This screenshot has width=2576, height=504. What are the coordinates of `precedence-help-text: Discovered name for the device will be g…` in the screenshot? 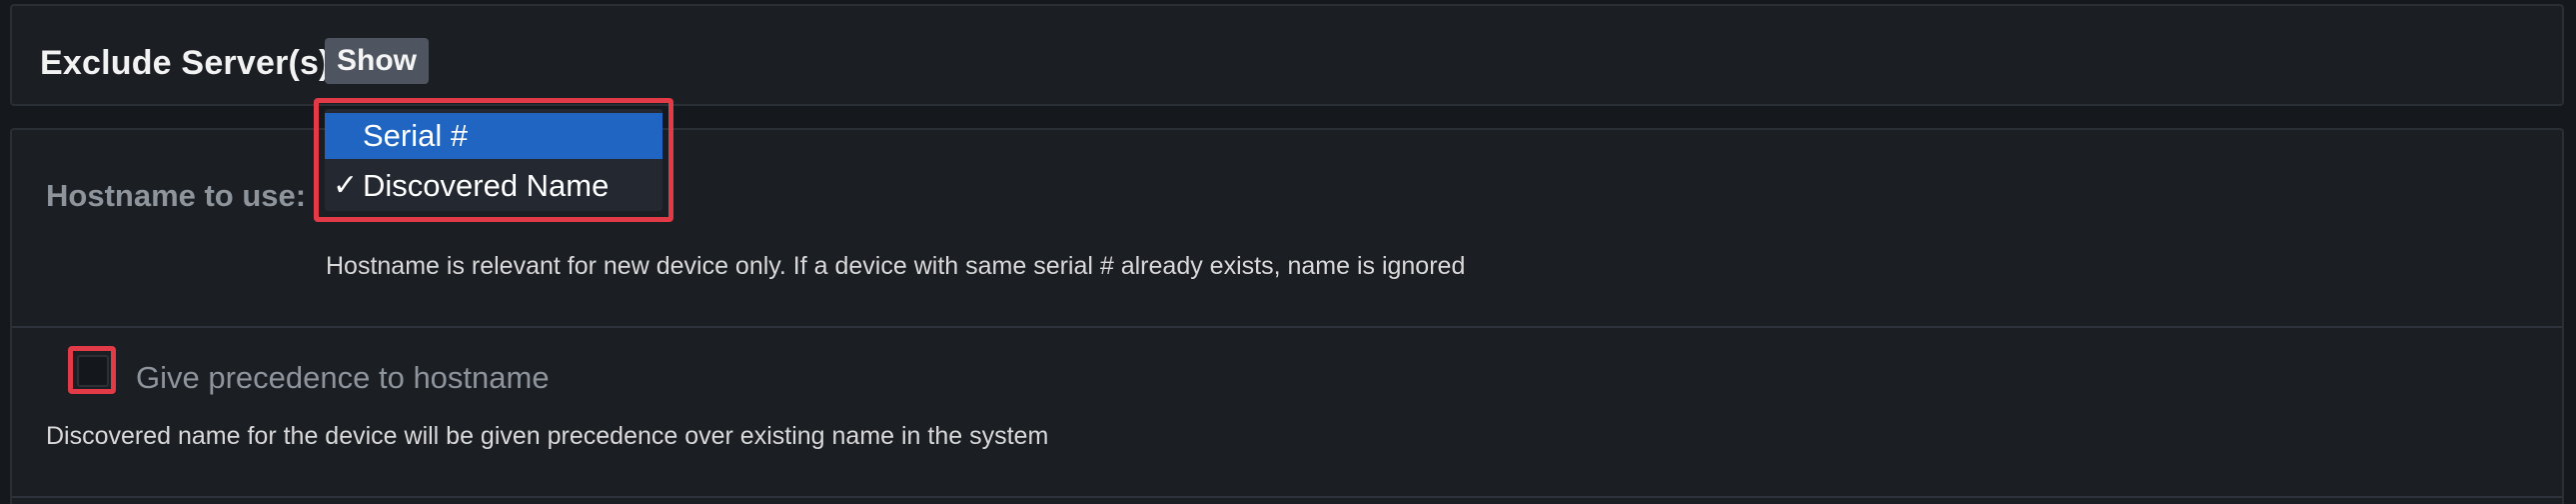 It's located at (547, 436).